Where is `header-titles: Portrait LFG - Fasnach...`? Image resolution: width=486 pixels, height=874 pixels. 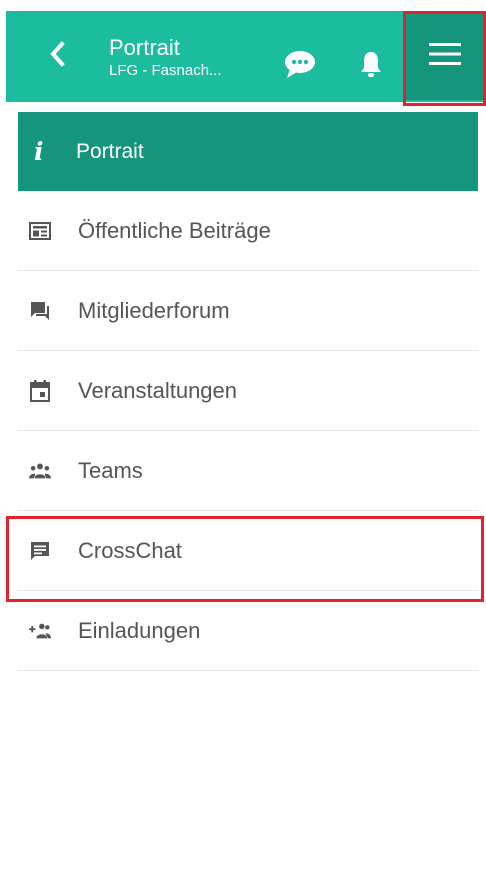
header-titles: Portrait LFG - Fasnach... is located at coordinates (189, 57).